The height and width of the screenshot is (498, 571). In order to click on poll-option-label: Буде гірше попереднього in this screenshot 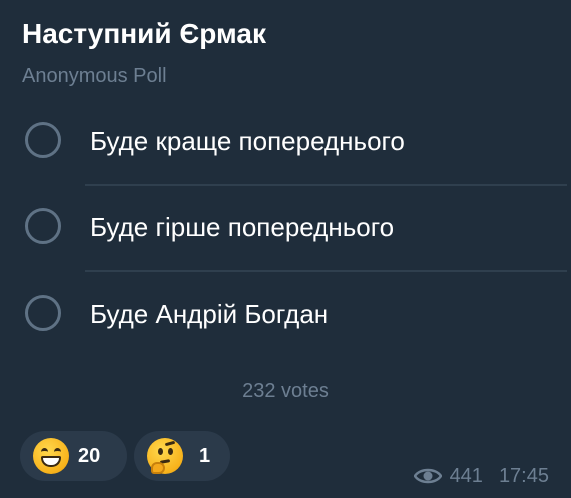, I will do `click(242, 227)`.